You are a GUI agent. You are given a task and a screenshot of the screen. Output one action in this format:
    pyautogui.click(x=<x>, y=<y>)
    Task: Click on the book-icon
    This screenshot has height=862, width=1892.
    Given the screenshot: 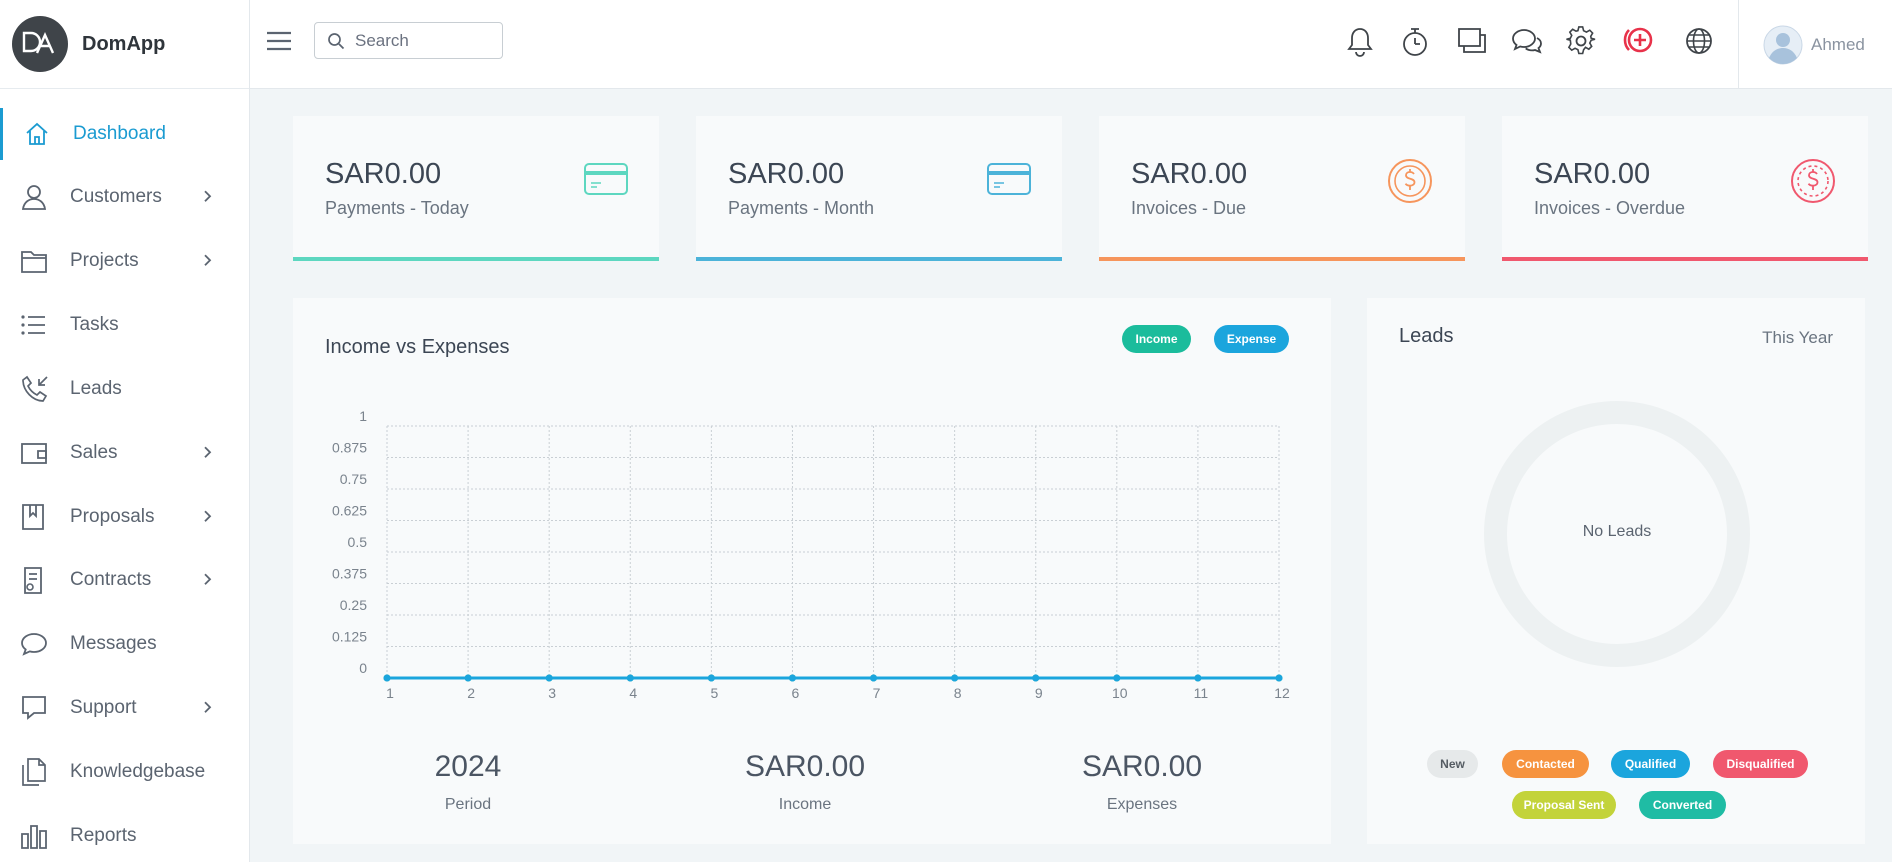 What is the action you would take?
    pyautogui.click(x=33, y=517)
    